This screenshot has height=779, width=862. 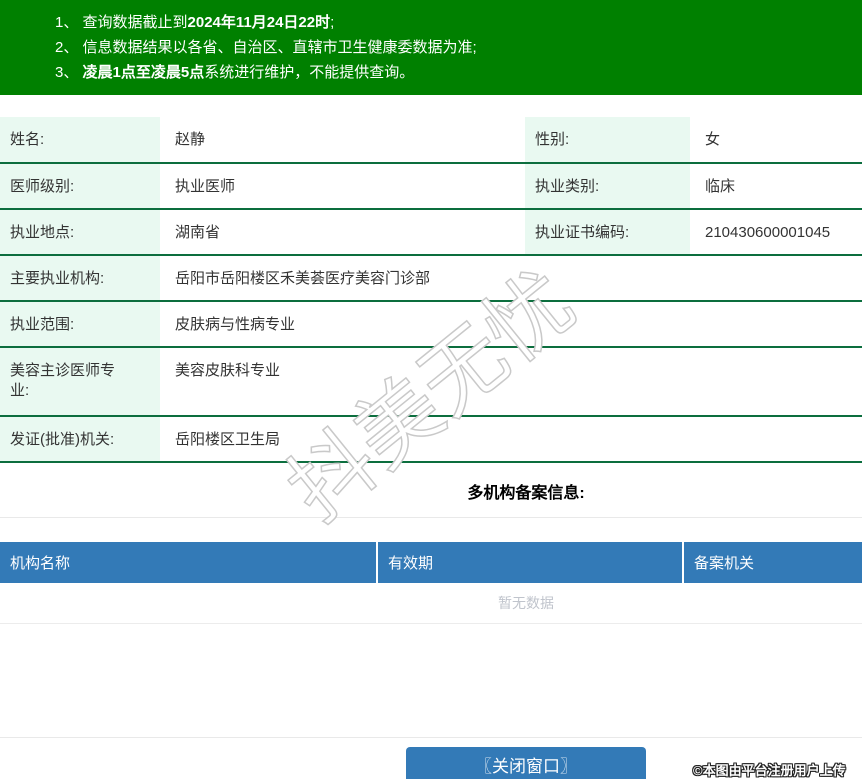 I want to click on notice-bold-text: 凌晨1点至凌晨5点, so click(x=143, y=72).